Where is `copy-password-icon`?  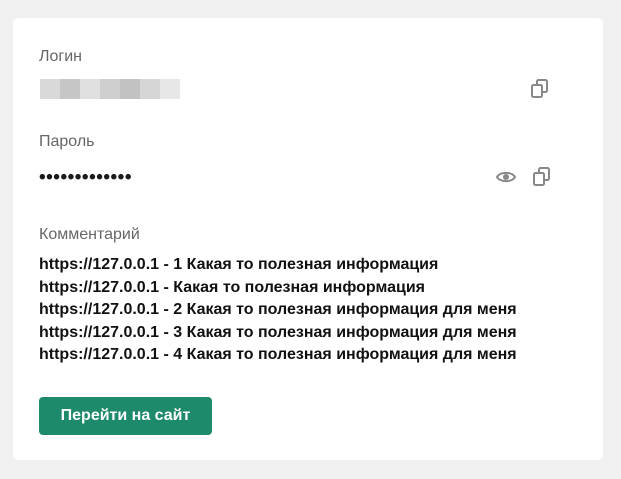
copy-password-icon is located at coordinates (542, 177).